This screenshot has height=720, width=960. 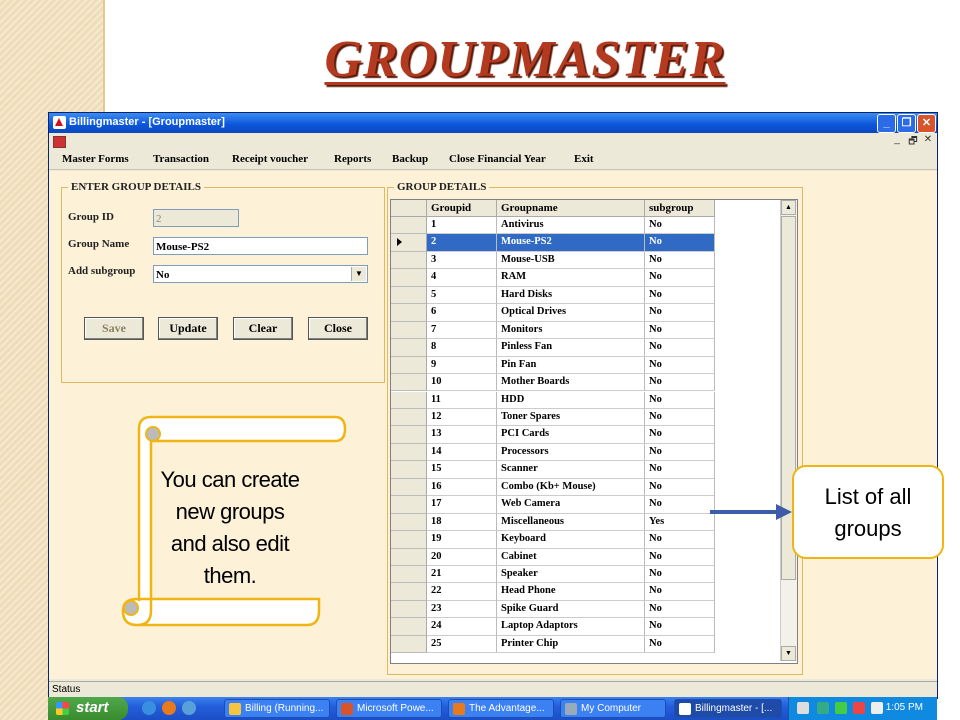 What do you see at coordinates (680, 522) in the screenshot?
I see `table-cell: Yes` at bounding box center [680, 522].